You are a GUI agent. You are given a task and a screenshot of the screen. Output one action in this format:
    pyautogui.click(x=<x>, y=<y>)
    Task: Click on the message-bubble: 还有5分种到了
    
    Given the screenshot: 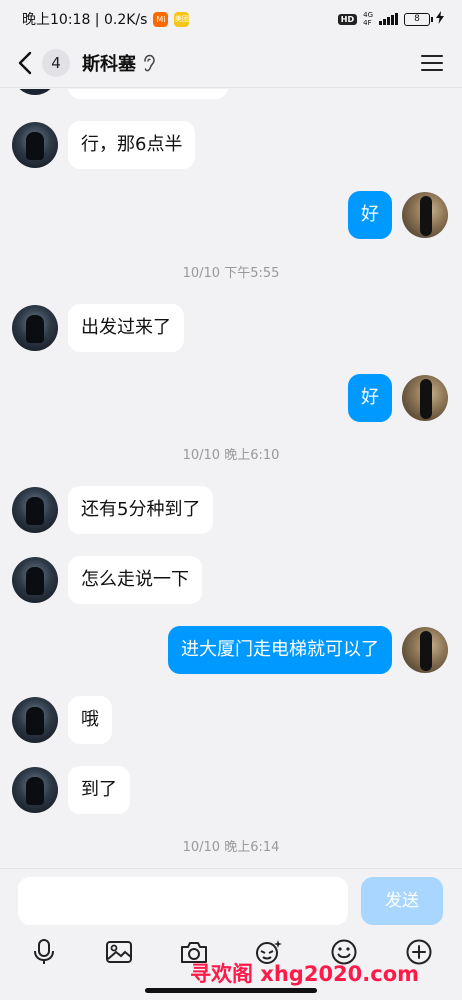 What is the action you would take?
    pyautogui.click(x=141, y=510)
    